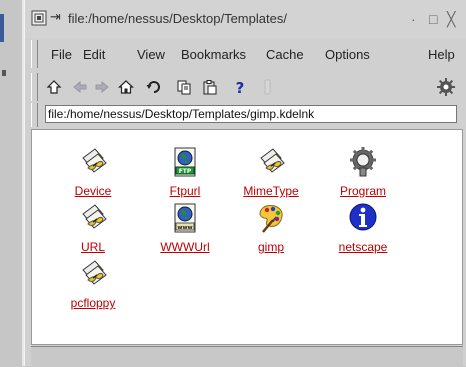 This screenshot has width=466, height=367. What do you see at coordinates (92, 247) in the screenshot?
I see `file-label: URL` at bounding box center [92, 247].